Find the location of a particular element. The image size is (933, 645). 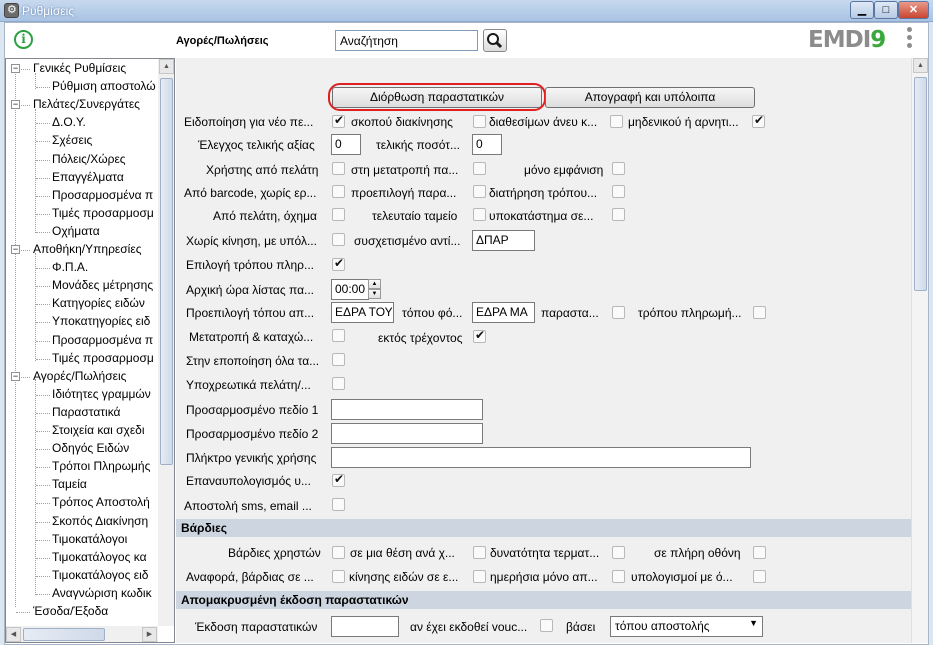

tree-hscroll-thumb is located at coordinates (64, 634).